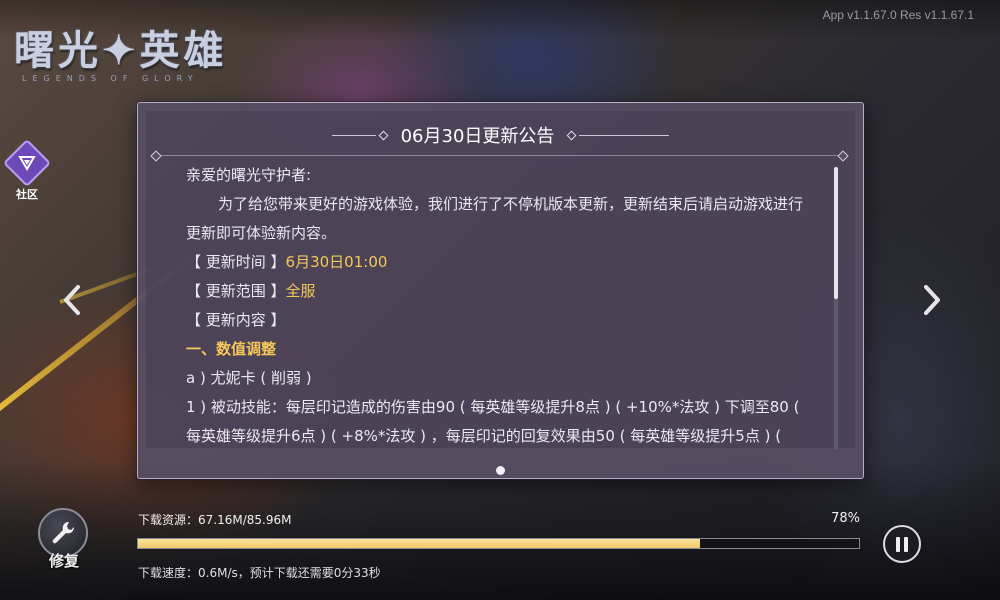  What do you see at coordinates (902, 544) in the screenshot?
I see `pause-button` at bounding box center [902, 544].